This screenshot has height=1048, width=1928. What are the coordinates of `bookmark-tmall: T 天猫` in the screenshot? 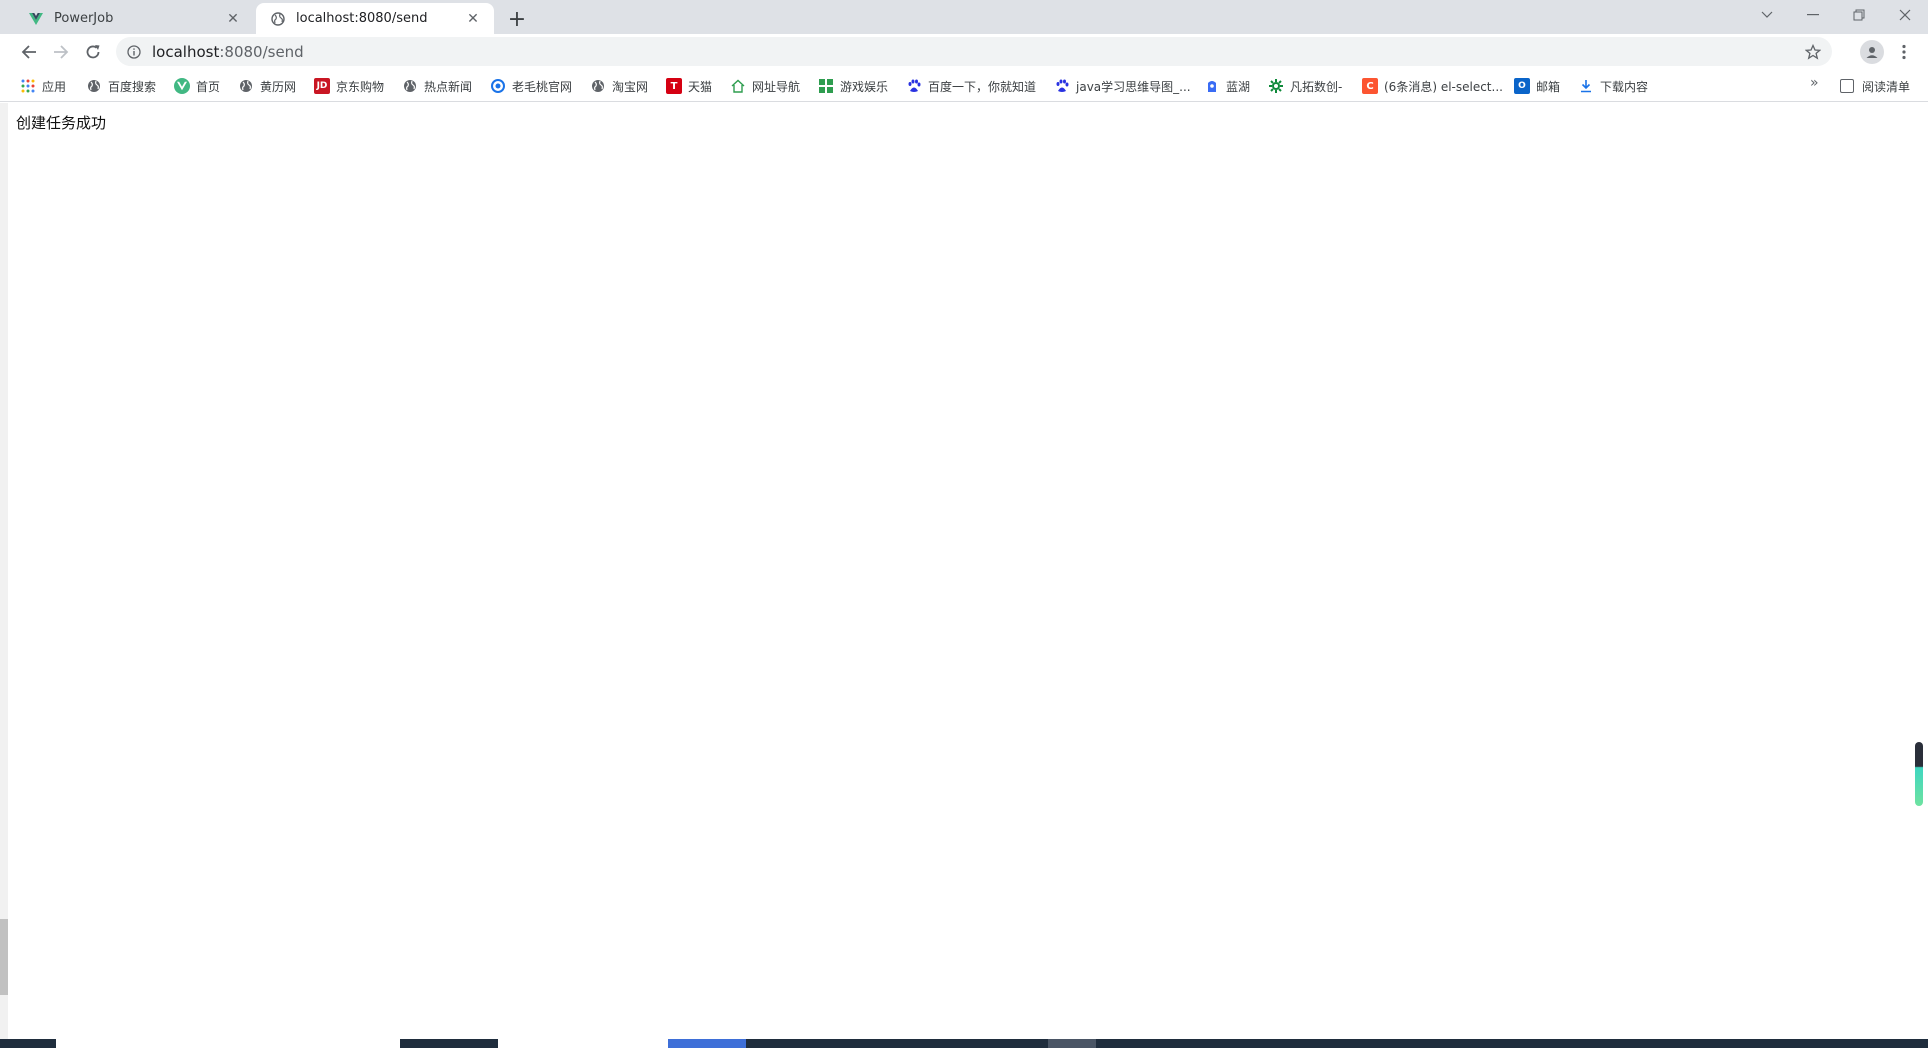 It's located at (689, 86).